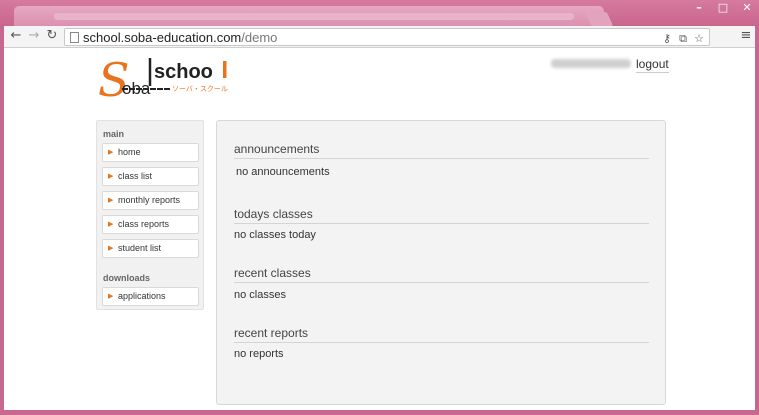 This screenshot has height=415, width=759. Describe the element at coordinates (275, 235) in the screenshot. I see `section-body-todays-classes: no classes today` at that location.